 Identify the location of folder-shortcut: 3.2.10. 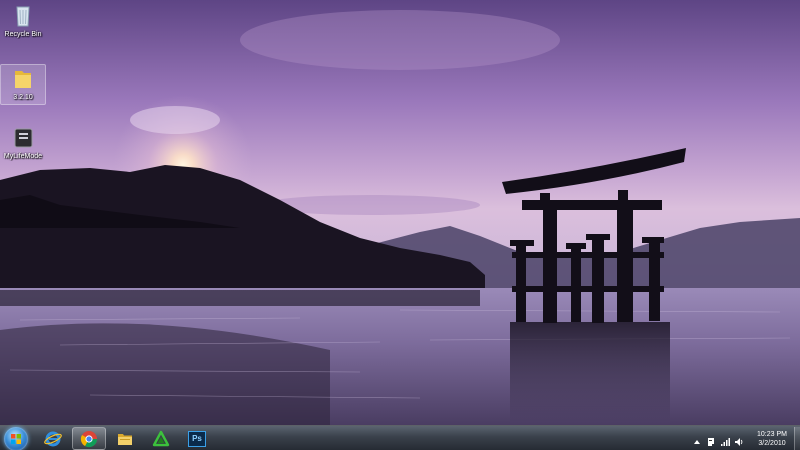
(23, 84).